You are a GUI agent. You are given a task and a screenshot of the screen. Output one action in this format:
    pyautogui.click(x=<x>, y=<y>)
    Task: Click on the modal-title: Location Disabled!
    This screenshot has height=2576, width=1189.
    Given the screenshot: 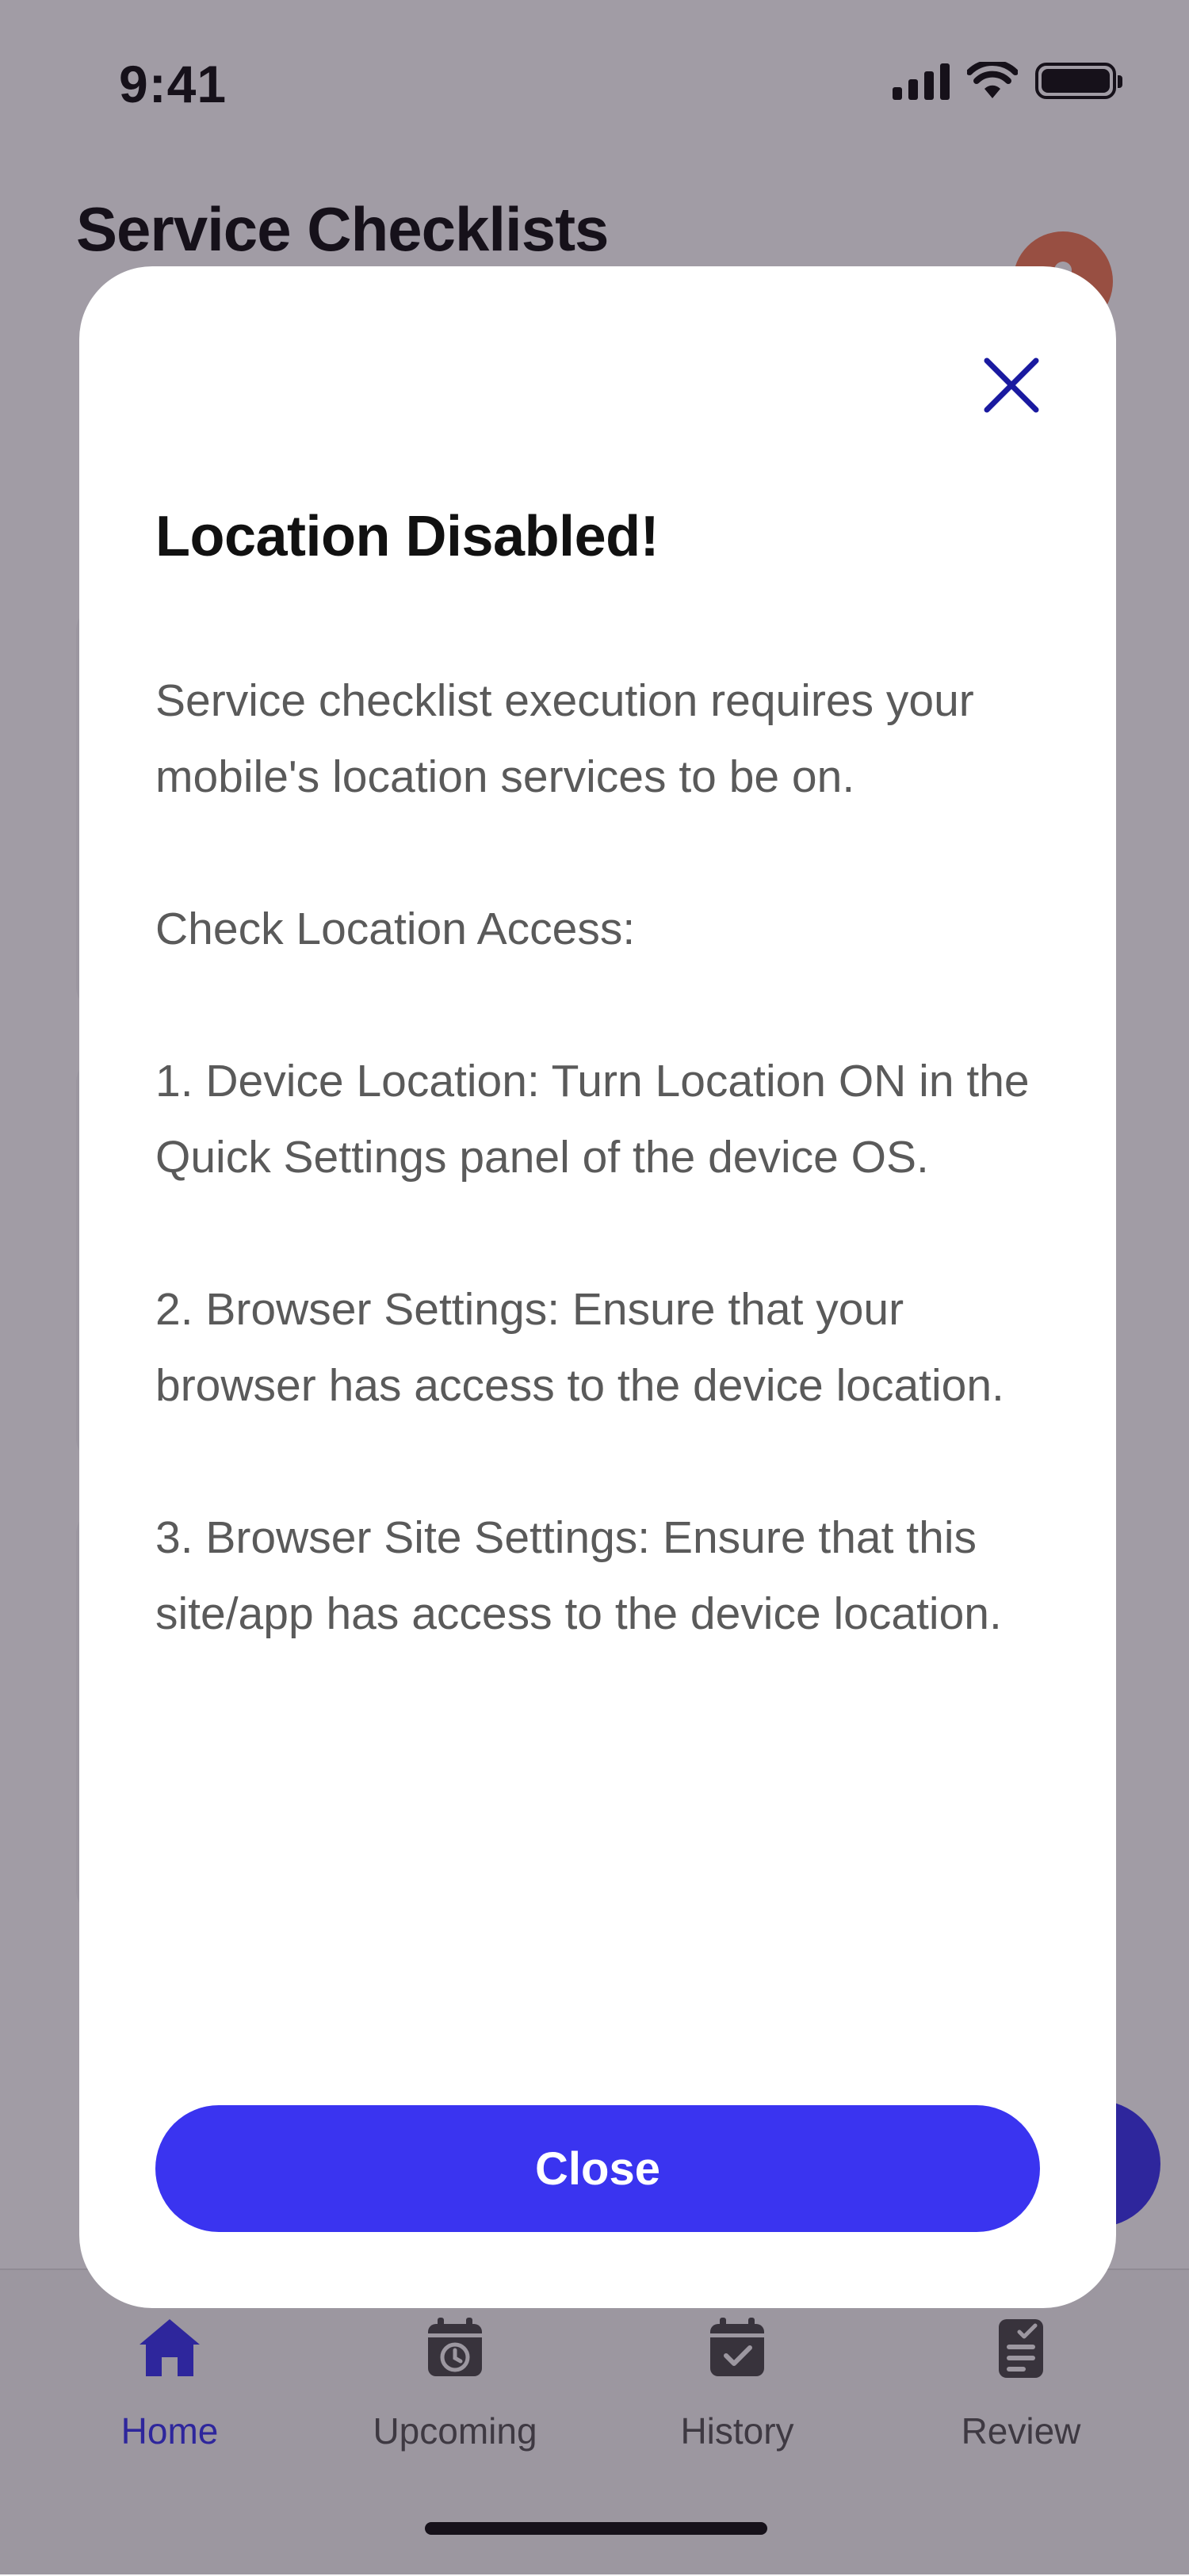 What is the action you would take?
    pyautogui.click(x=407, y=536)
    